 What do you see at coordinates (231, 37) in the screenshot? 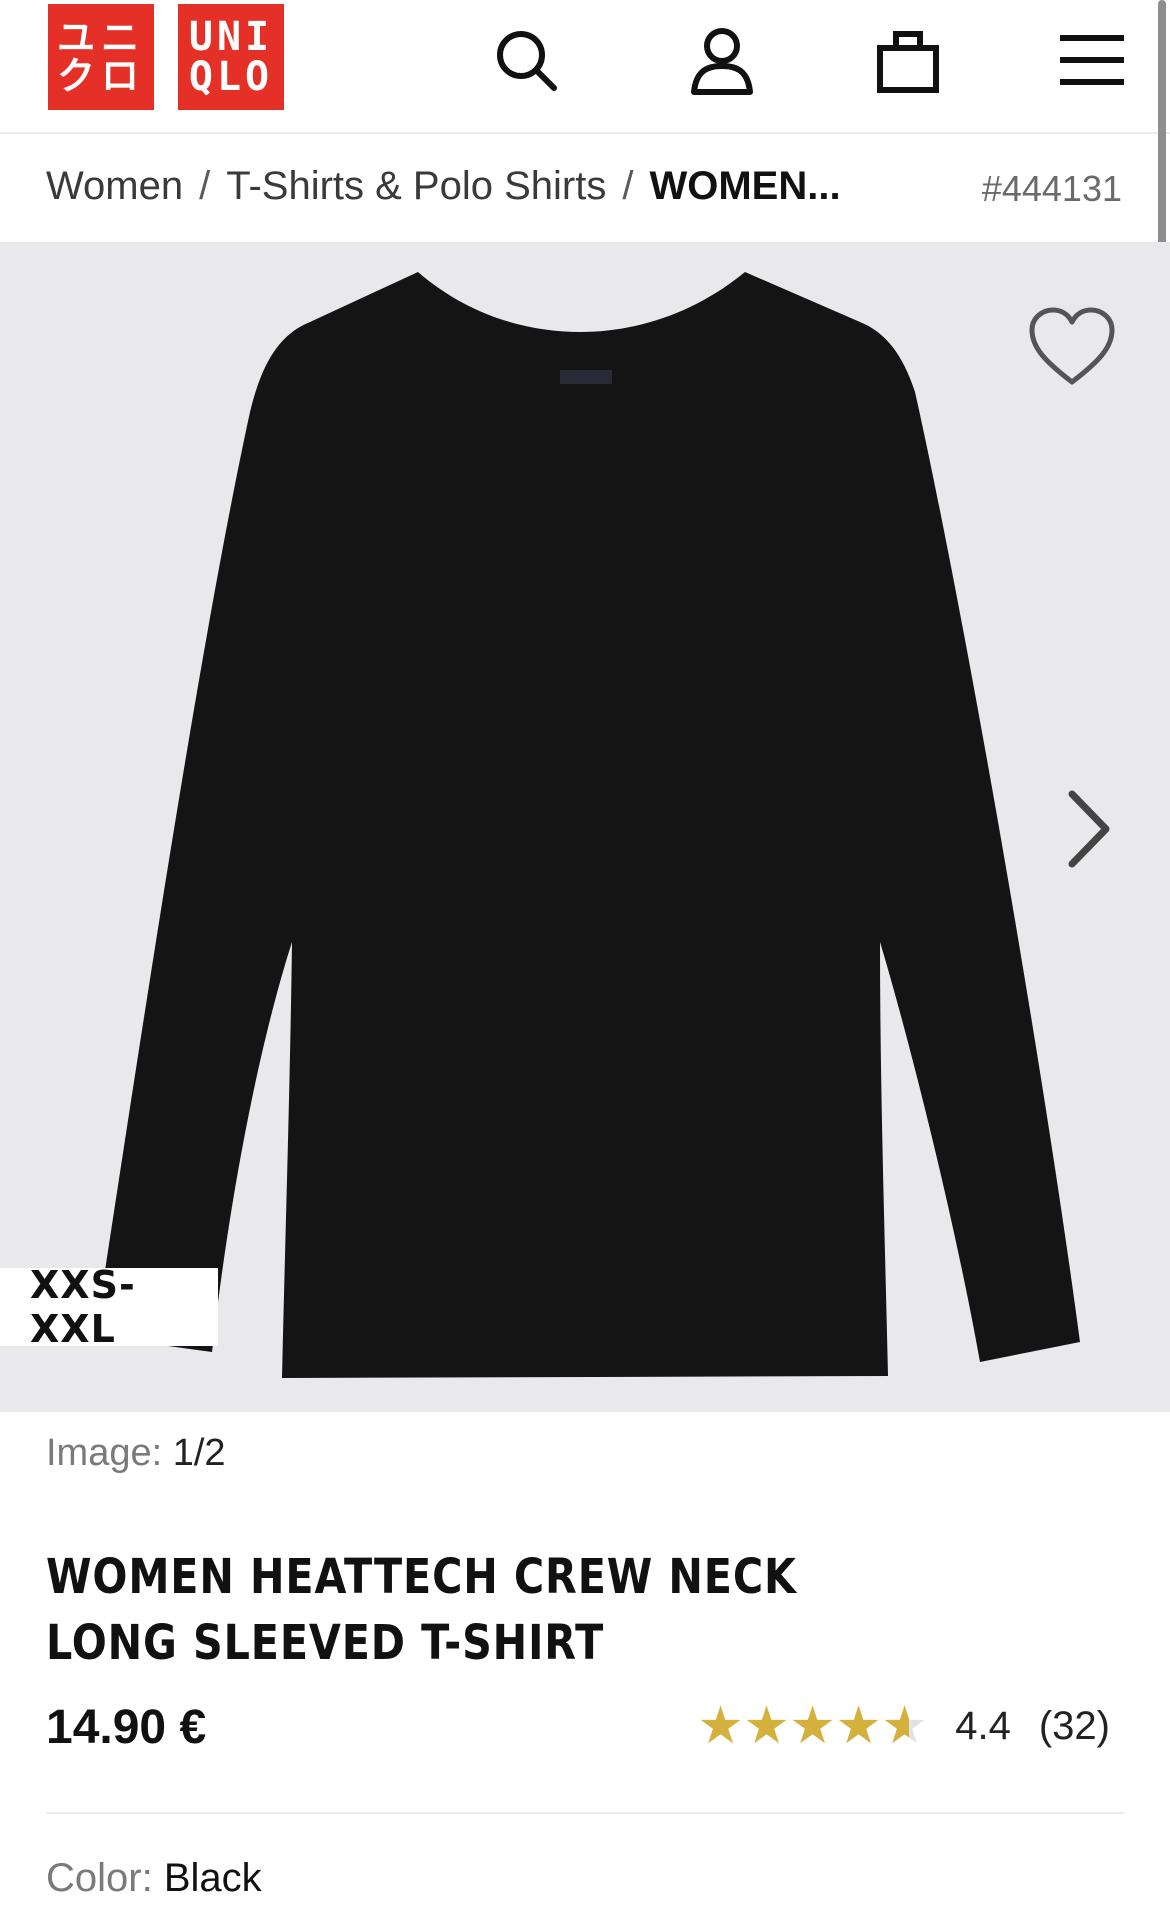
I see `logo-latin-top: UNI` at bounding box center [231, 37].